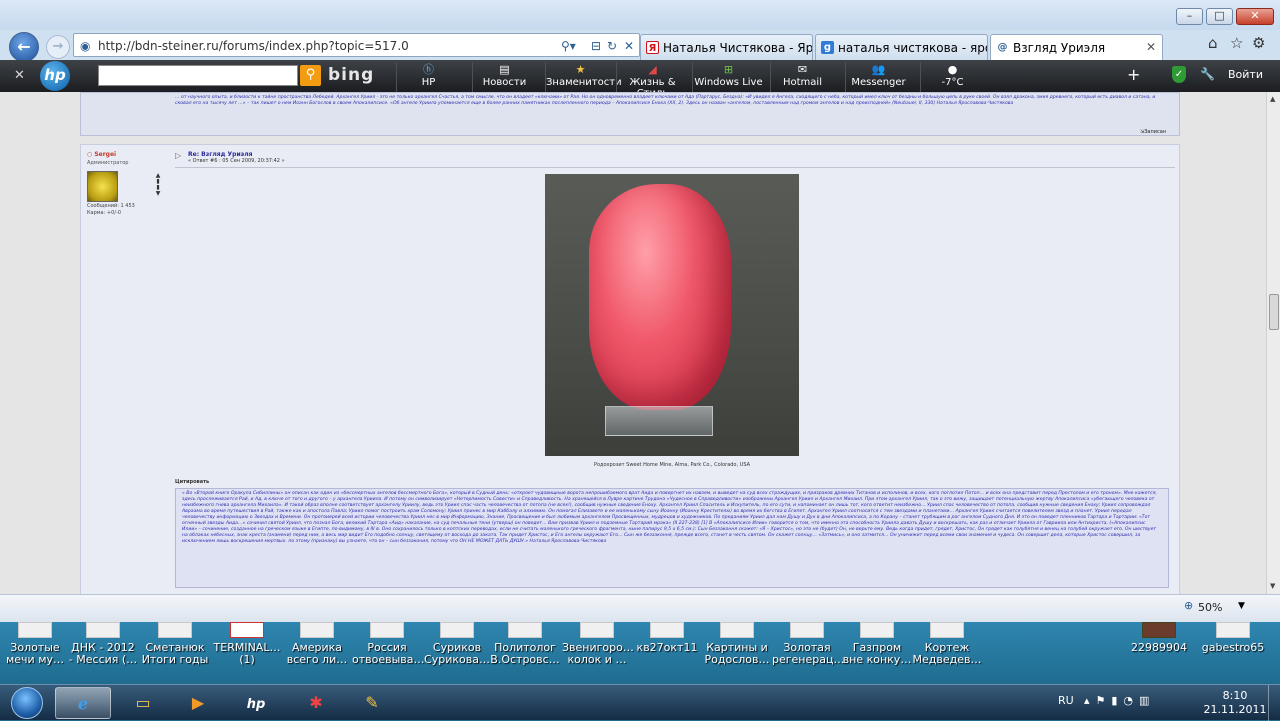 The height and width of the screenshot is (721, 1280). I want to click on tray-icons: ▴⚑▮◔▥, so click(1119, 700).